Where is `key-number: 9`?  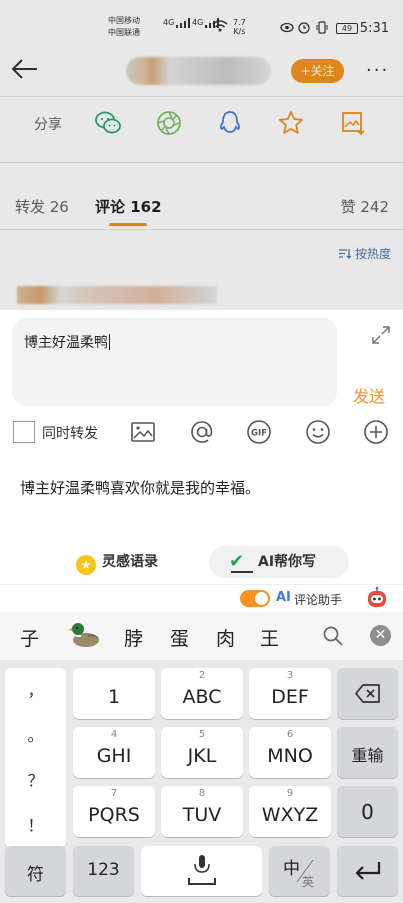 key-number: 9 is located at coordinates (290, 793).